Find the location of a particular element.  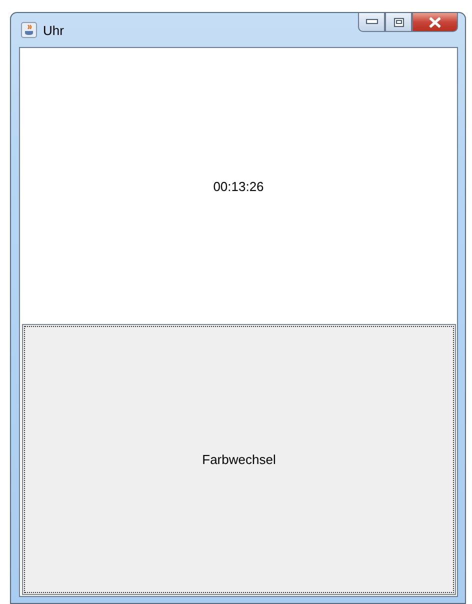

coffee-cup-icon is located at coordinates (29, 30).